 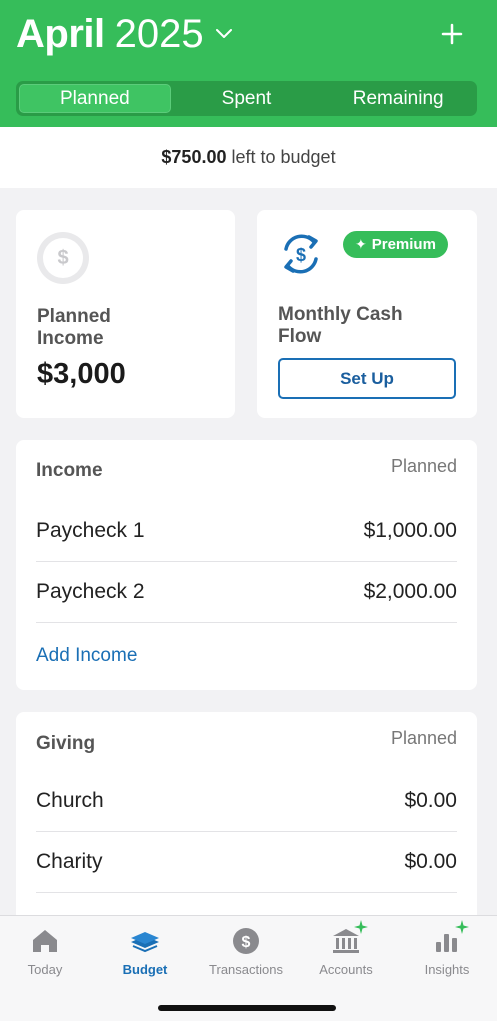 I want to click on cash-flow-icon: $, so click(x=301, y=254).